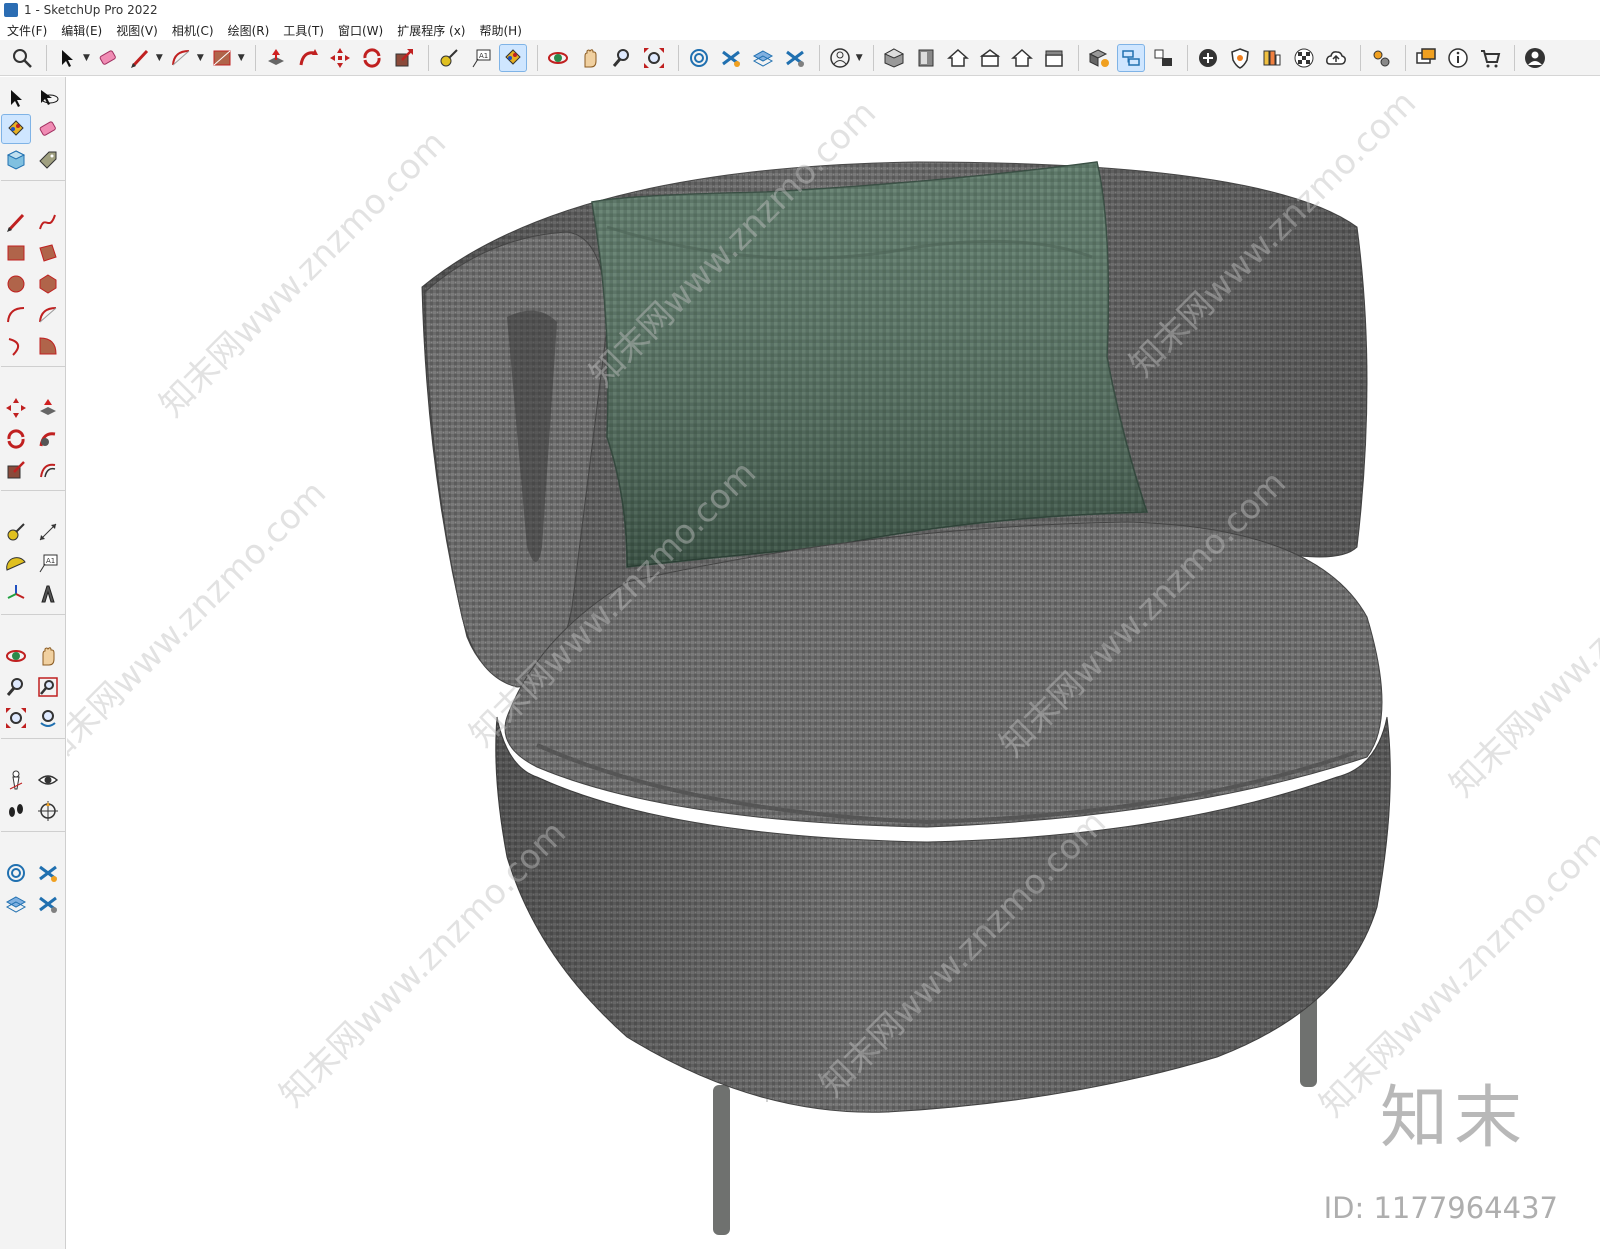 This screenshot has height=1249, width=1600. I want to click on circle-icon, so click(16, 284).